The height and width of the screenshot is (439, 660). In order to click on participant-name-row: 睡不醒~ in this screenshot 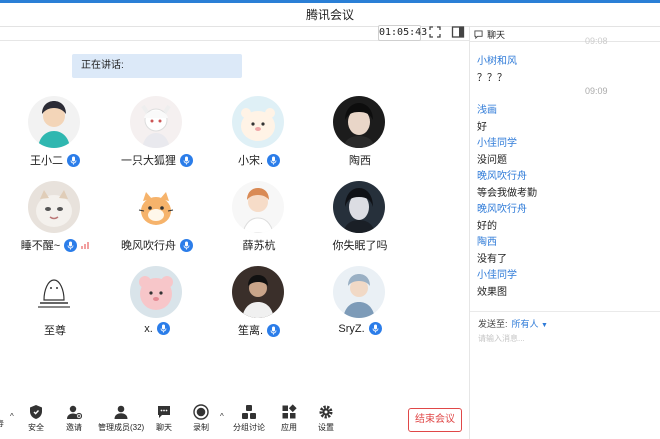, I will do `click(55, 245)`.